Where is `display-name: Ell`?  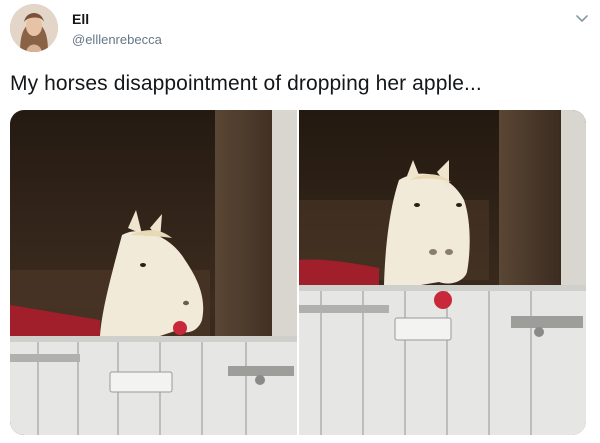
display-name: Ell is located at coordinates (80, 19).